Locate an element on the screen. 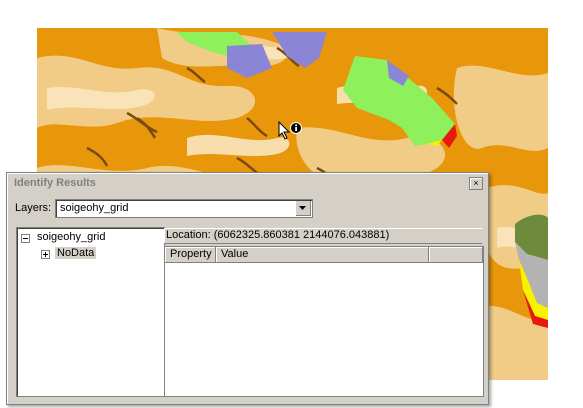 This screenshot has width=583, height=408. dropdown-arrow-button is located at coordinates (303, 208).